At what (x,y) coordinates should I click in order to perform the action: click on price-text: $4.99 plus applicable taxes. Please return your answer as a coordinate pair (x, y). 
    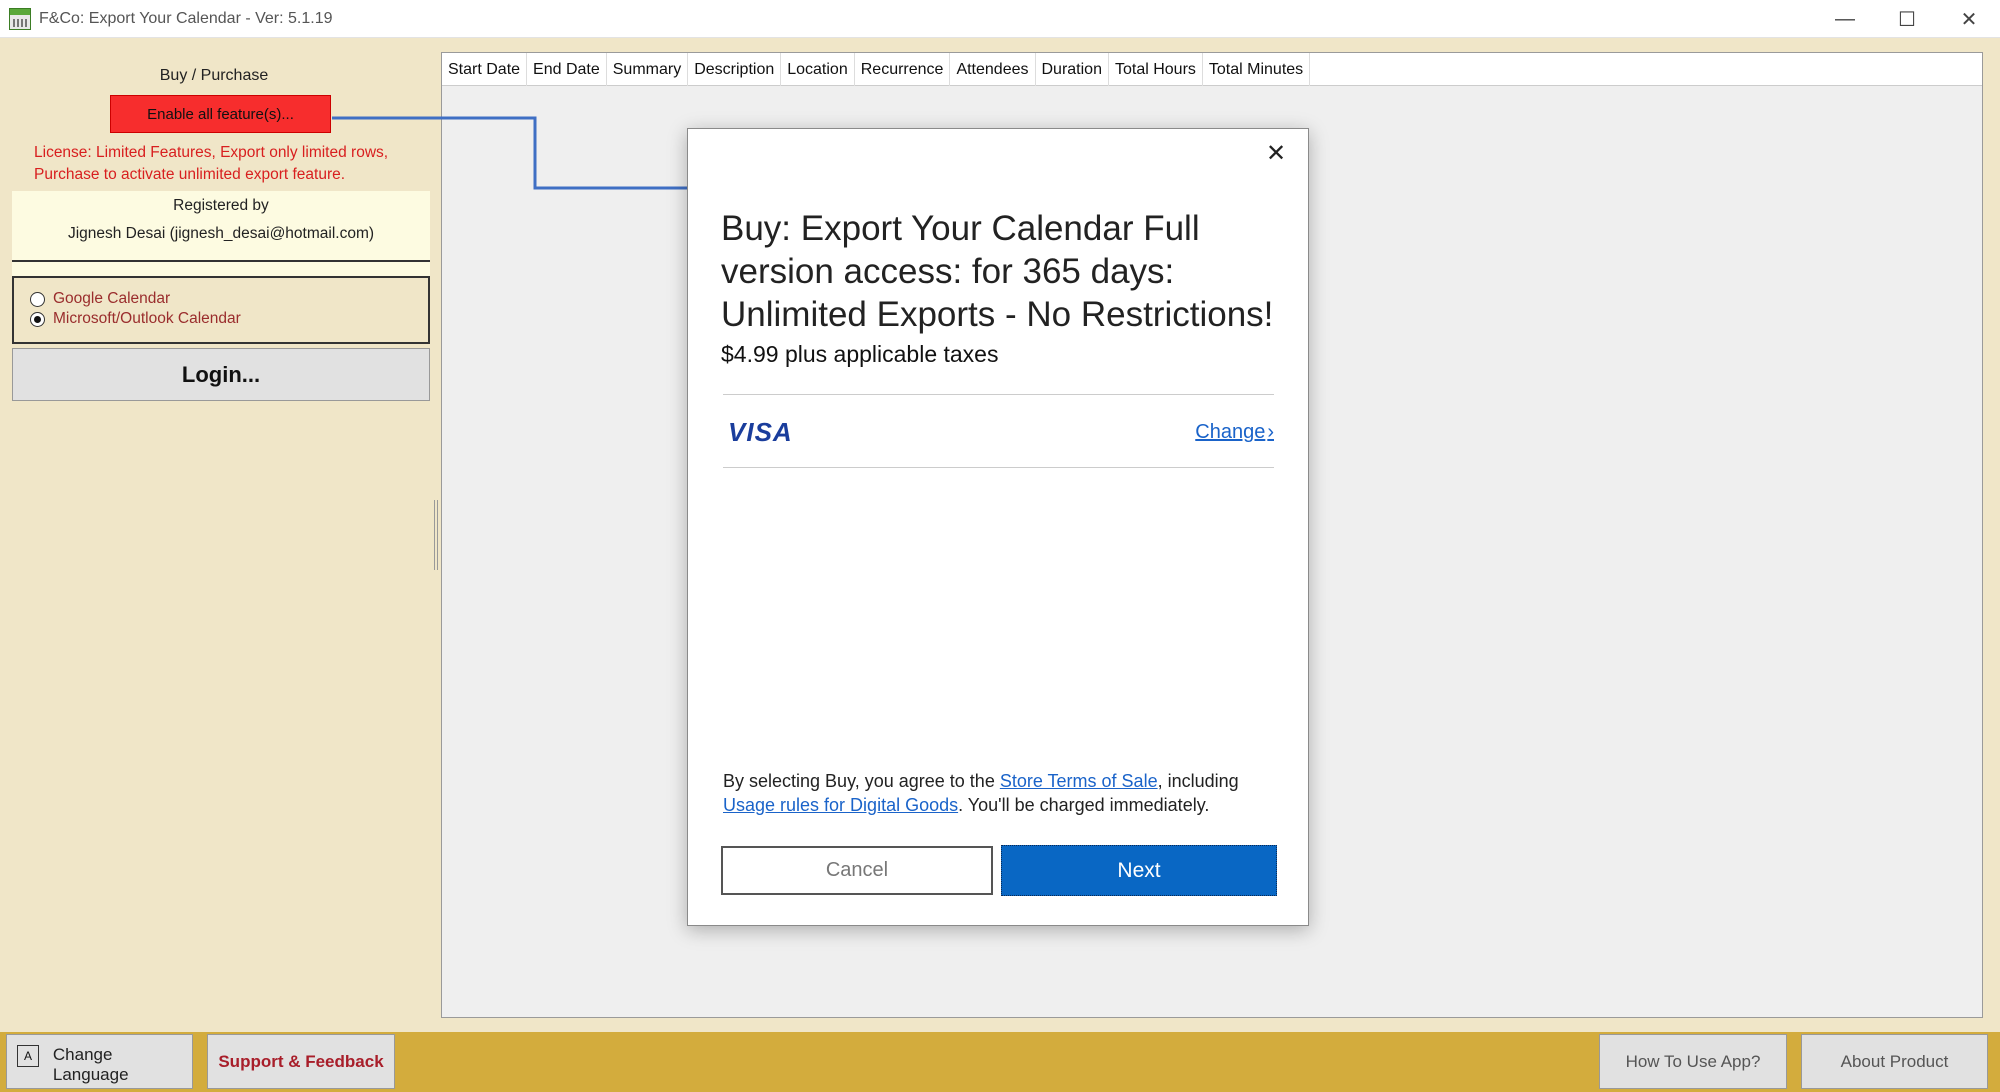
    Looking at the image, I should click on (860, 354).